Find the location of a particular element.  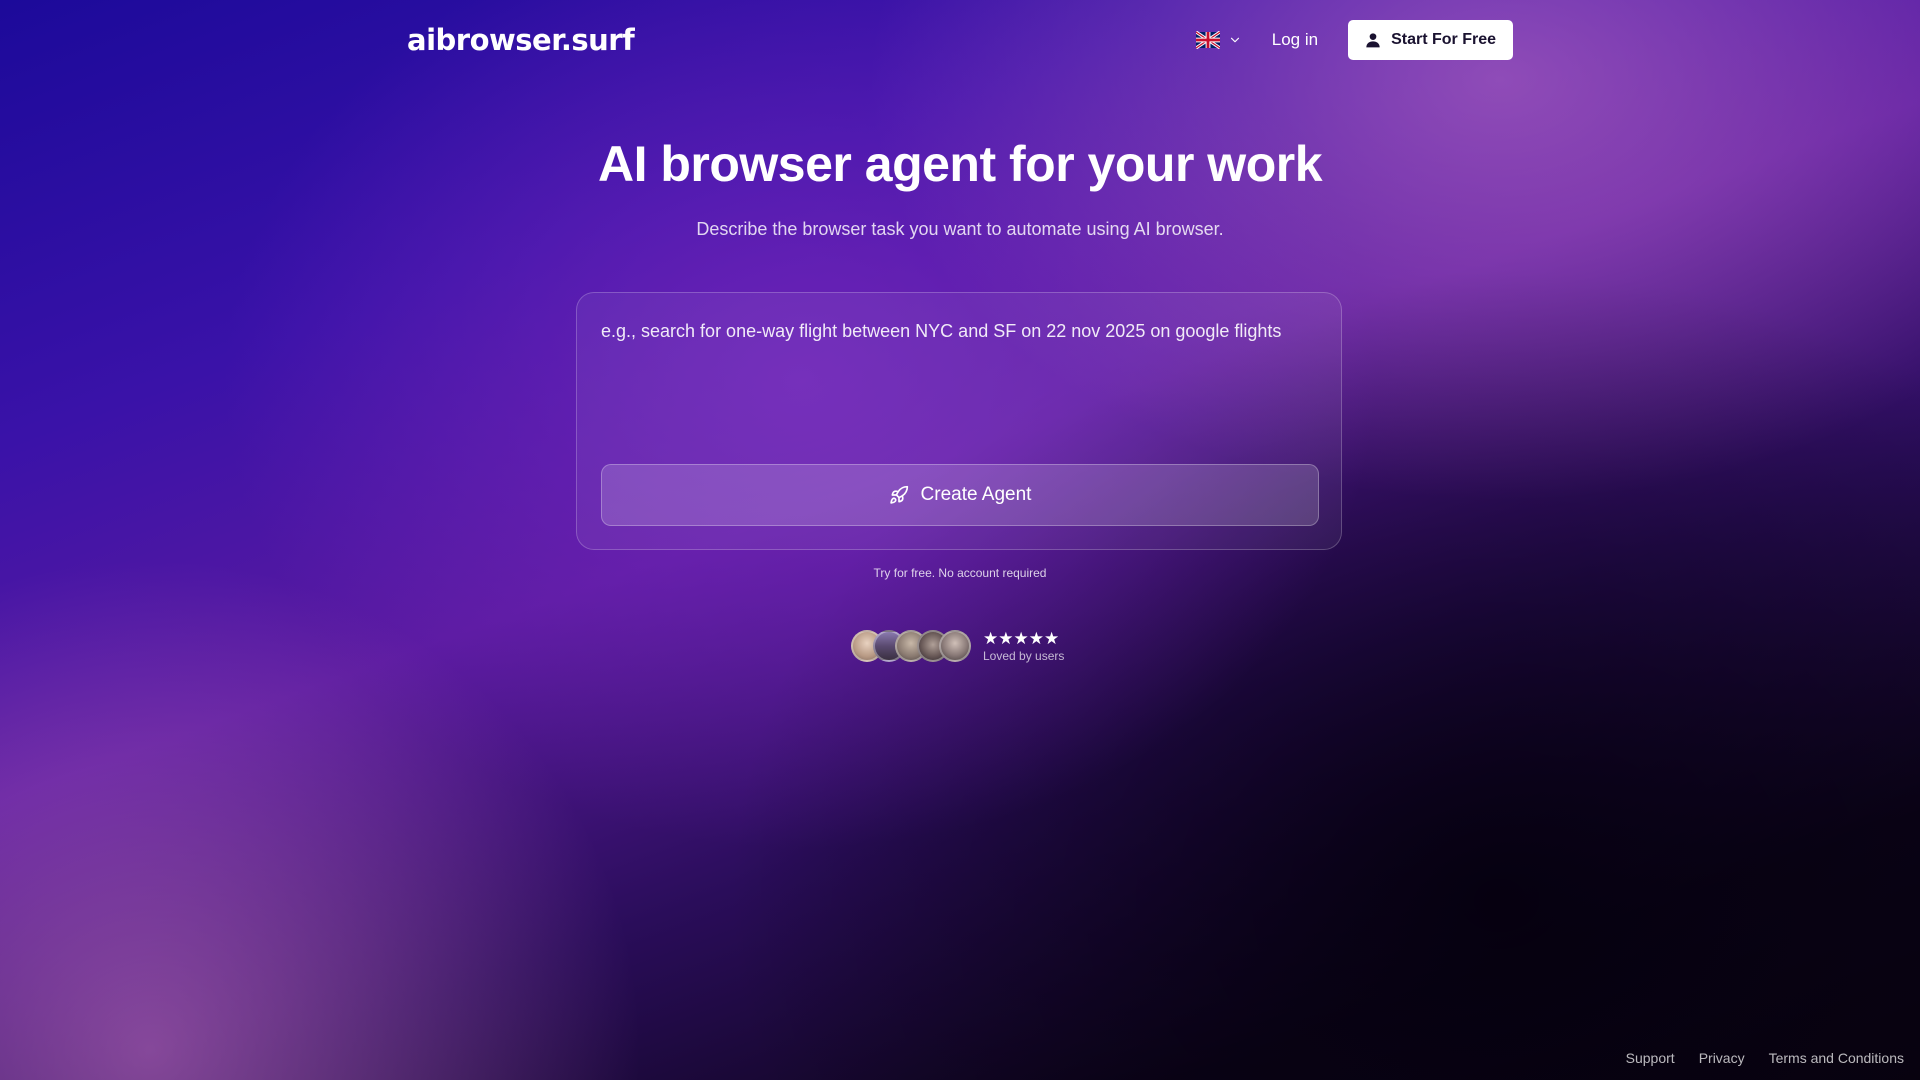

hero-title: AI browser agent for your work is located at coordinates (960, 164).